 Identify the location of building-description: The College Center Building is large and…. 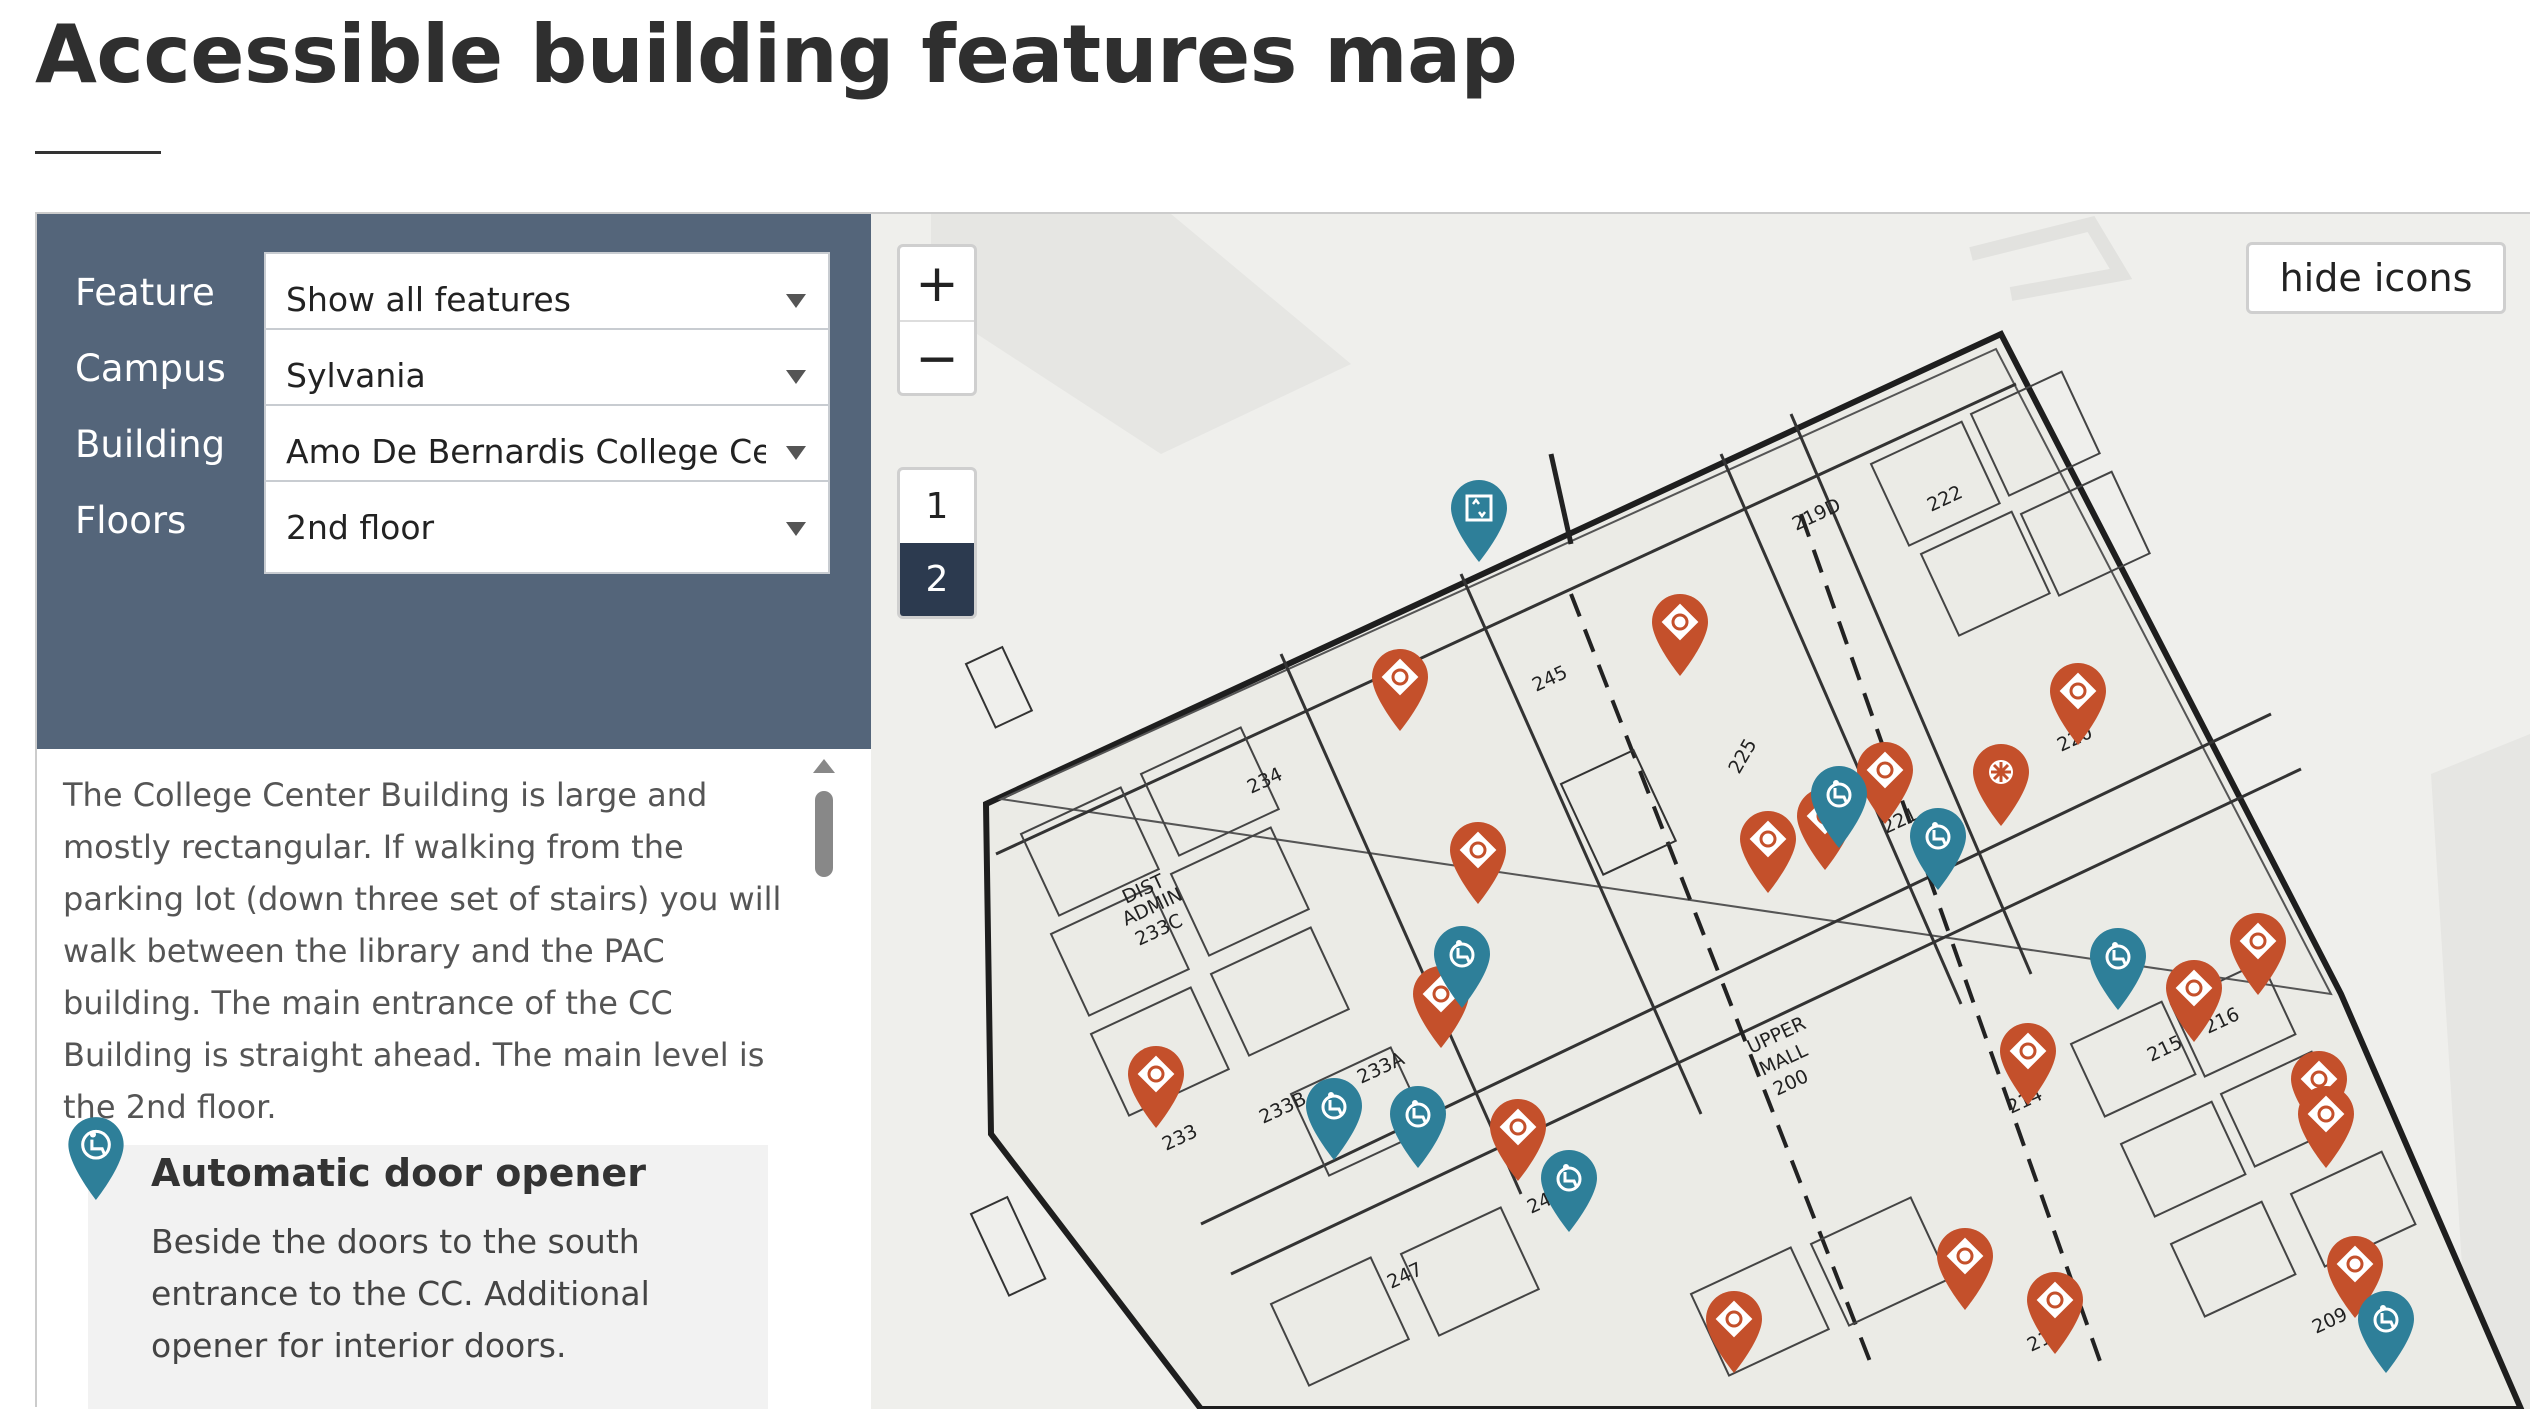
(422, 951).